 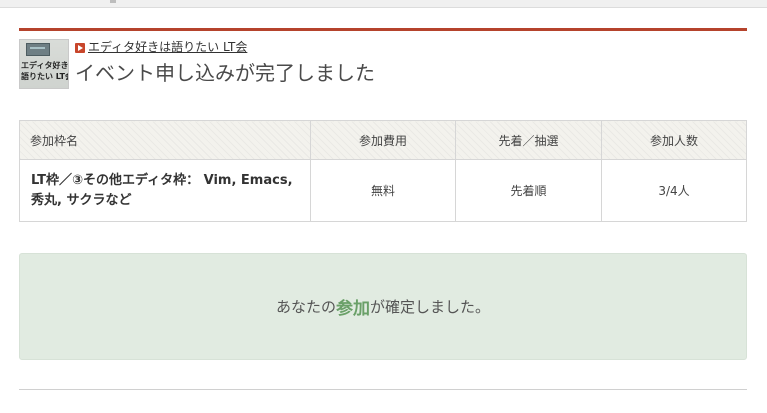 What do you see at coordinates (165, 190) in the screenshot?
I see `cell-frame-name: LT枠／③その他エディタ枠： Vim, Emacs, 秀丸, サクラなど` at bounding box center [165, 190].